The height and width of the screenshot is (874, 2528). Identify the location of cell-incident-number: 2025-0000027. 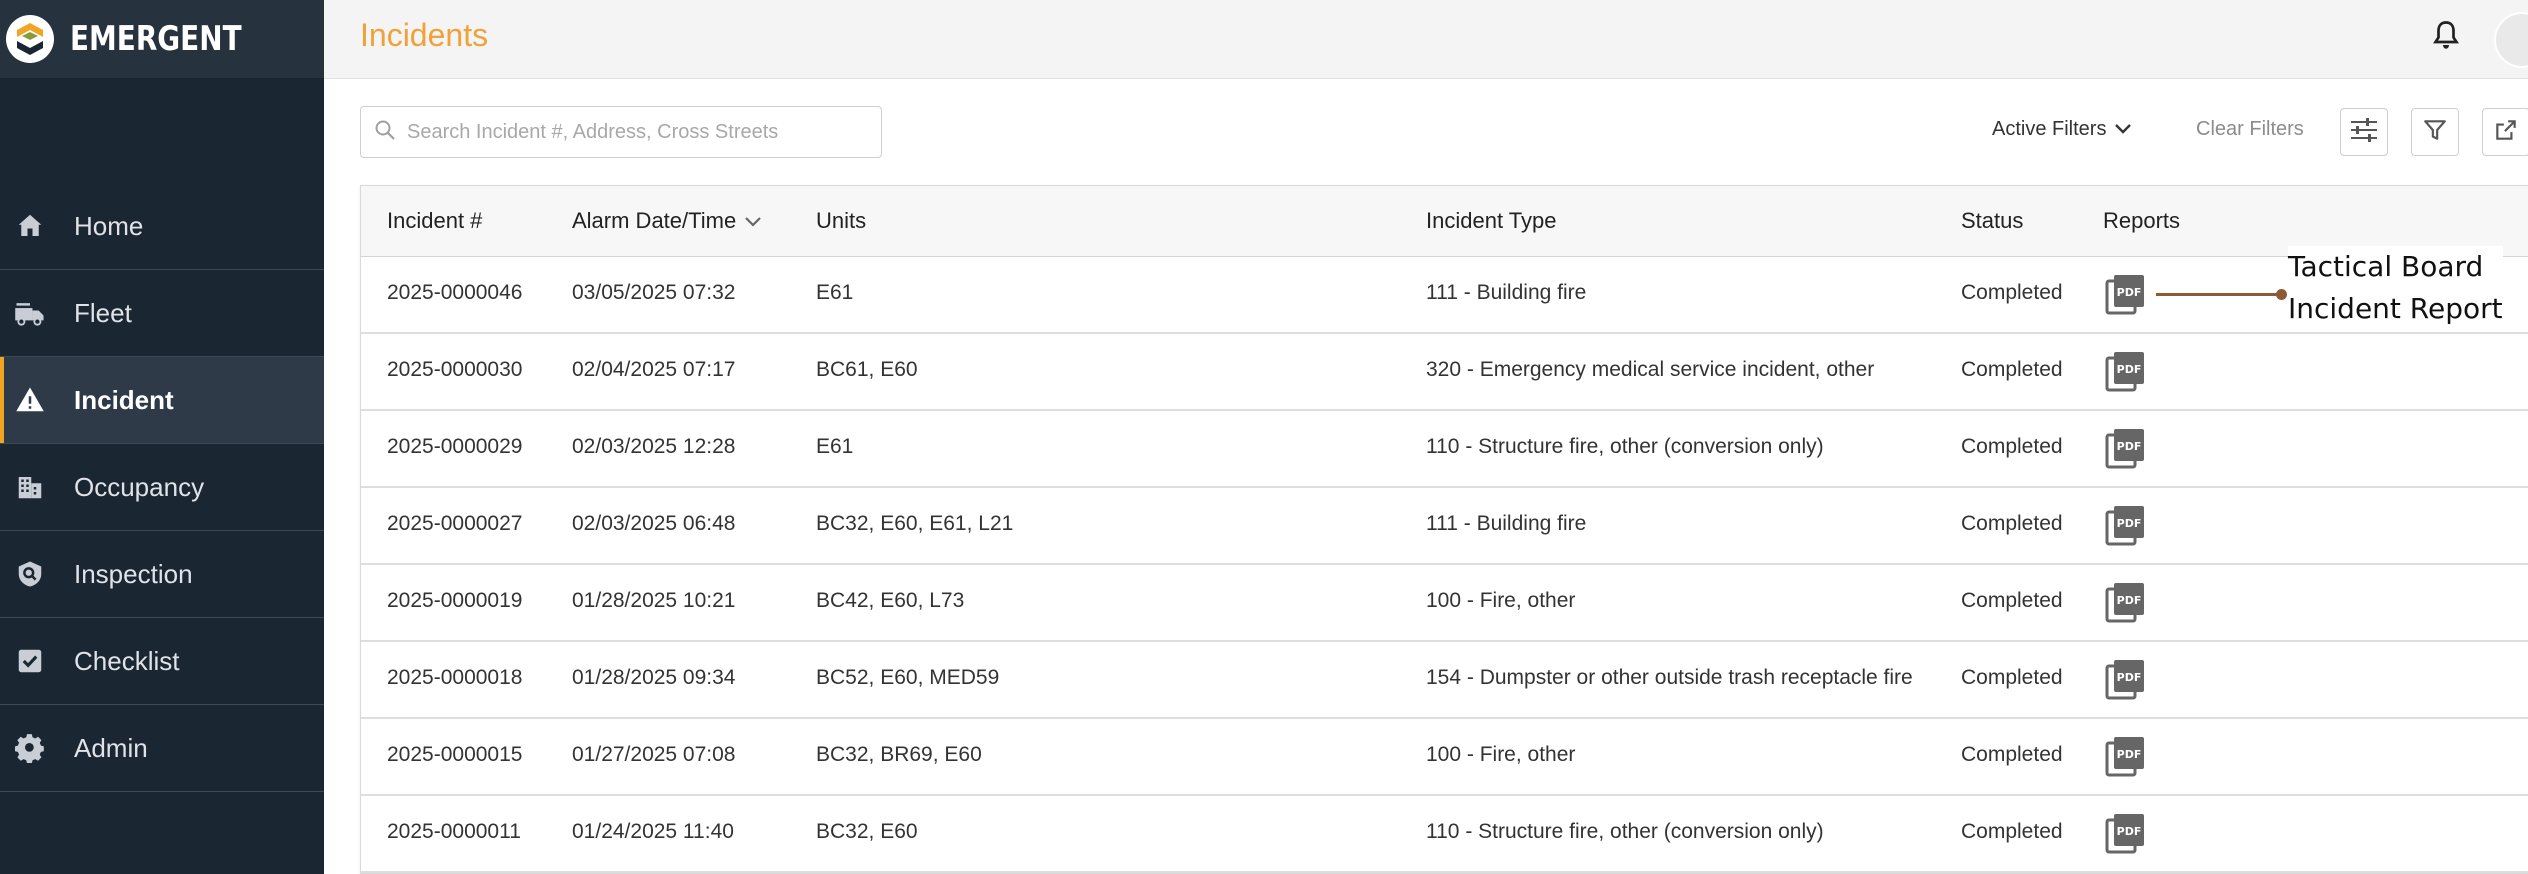
(455, 523).